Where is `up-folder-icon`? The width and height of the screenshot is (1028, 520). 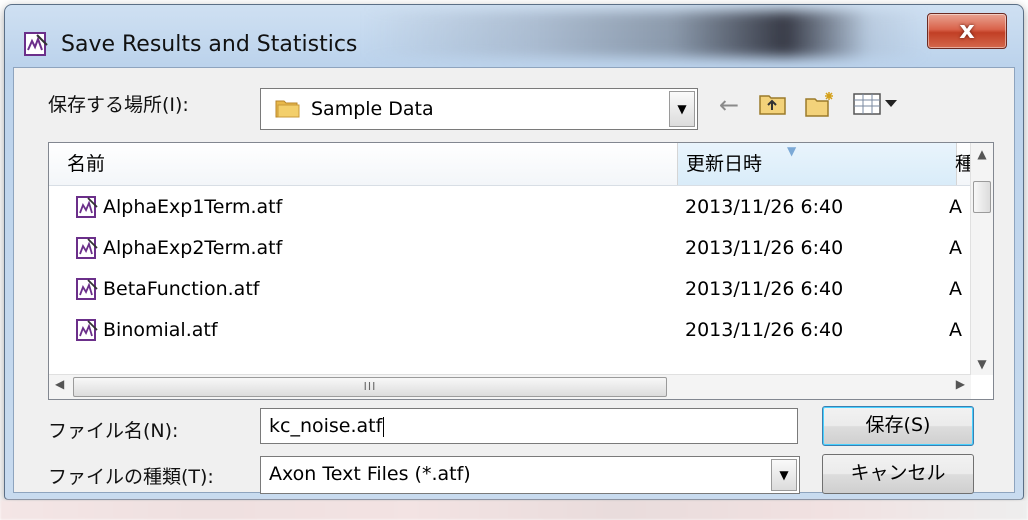 up-folder-icon is located at coordinates (772, 105).